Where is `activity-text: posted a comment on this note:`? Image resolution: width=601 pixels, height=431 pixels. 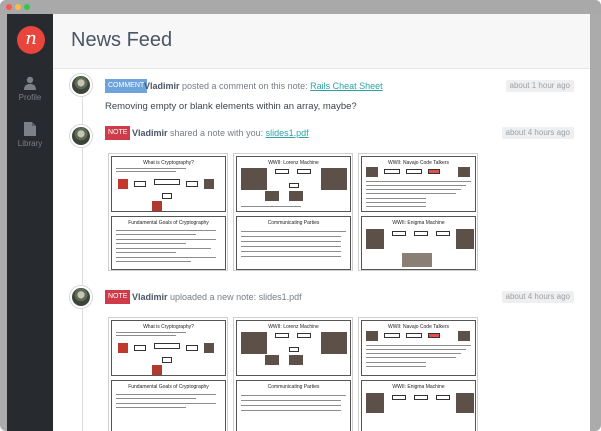 activity-text: posted a comment on this note: is located at coordinates (245, 86).